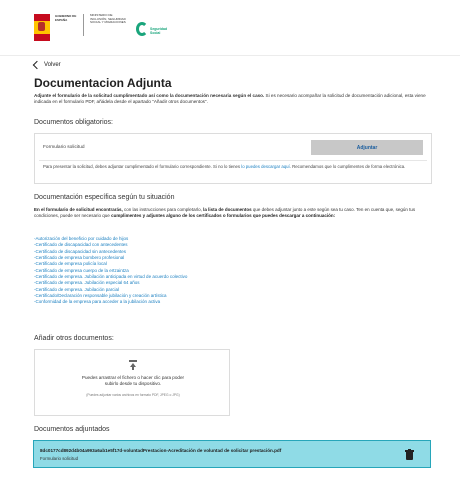 This screenshot has width=460, height=498. What do you see at coordinates (265, 166) in the screenshot?
I see `download-form-link: lo puedes descargar aquí` at bounding box center [265, 166].